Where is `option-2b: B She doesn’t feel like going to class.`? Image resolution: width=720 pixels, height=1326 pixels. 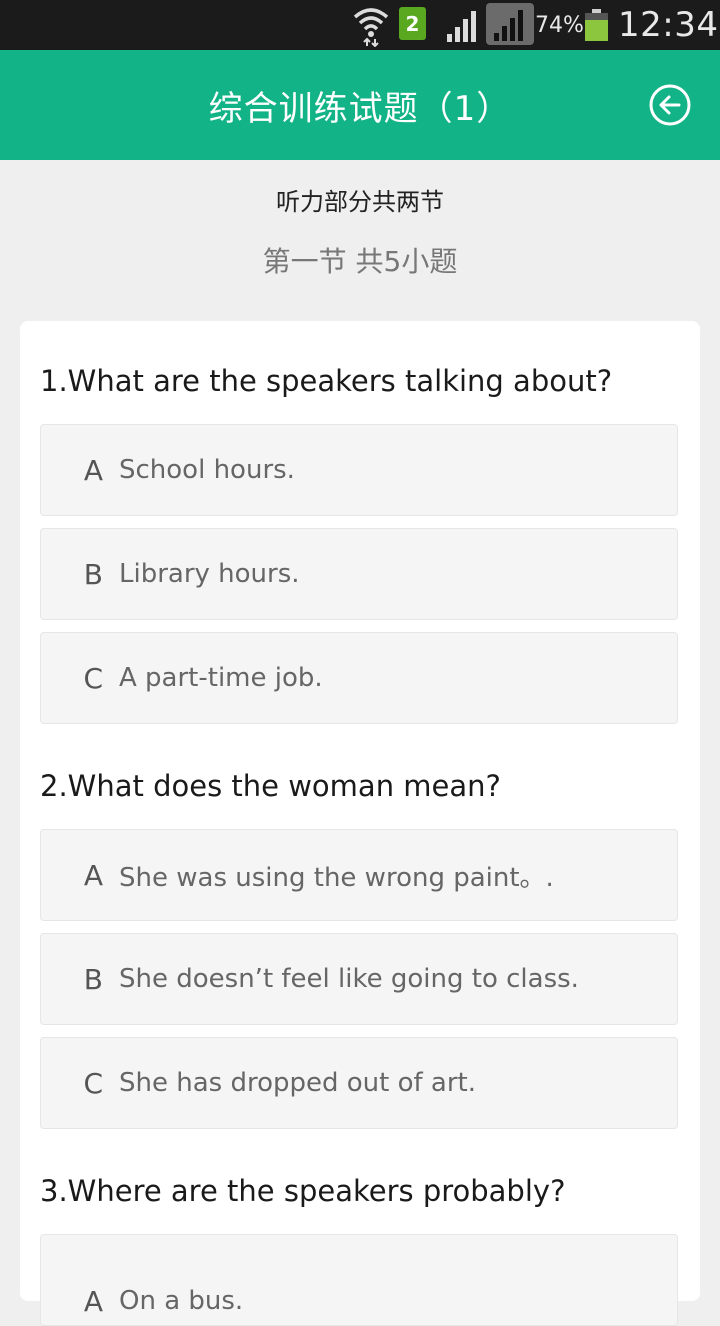 option-2b: B She doesn’t feel like going to class. is located at coordinates (359, 979).